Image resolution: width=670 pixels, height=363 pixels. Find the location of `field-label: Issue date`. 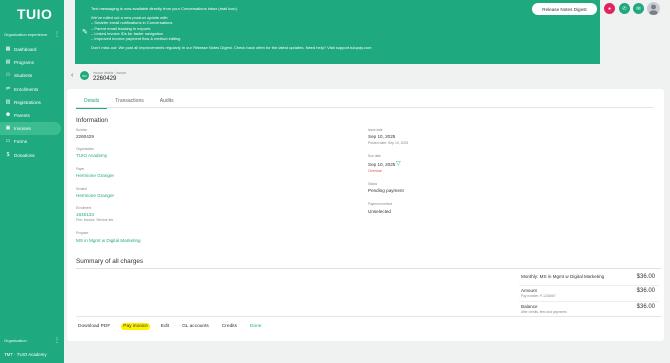

field-label: Issue date is located at coordinates (375, 130).